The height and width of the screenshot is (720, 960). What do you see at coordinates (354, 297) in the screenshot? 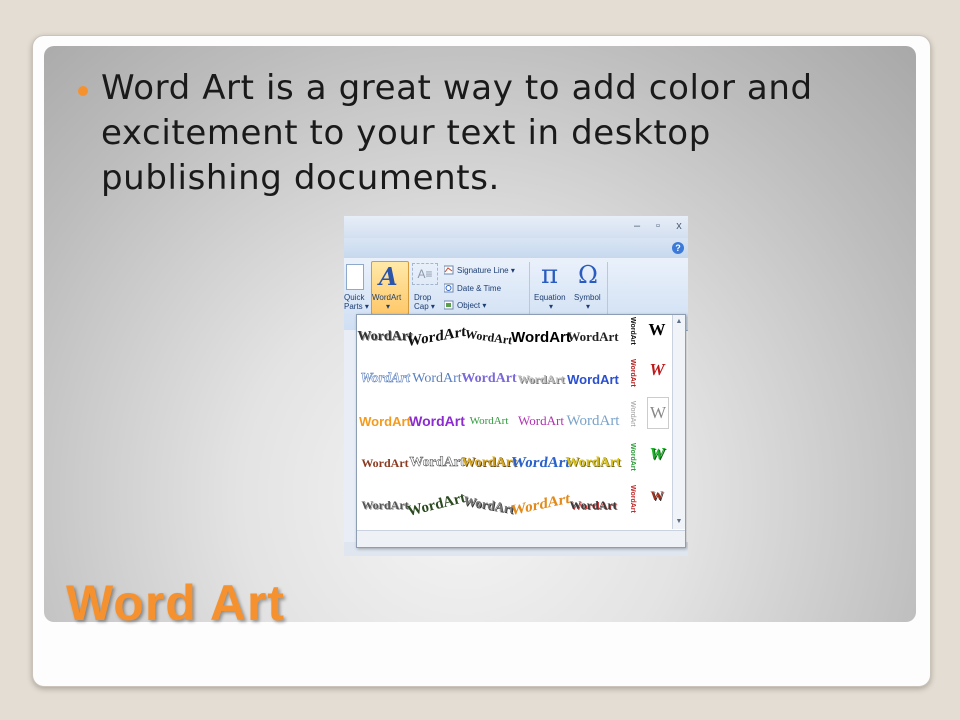
I see `quick-parts-label: Quick` at bounding box center [354, 297].